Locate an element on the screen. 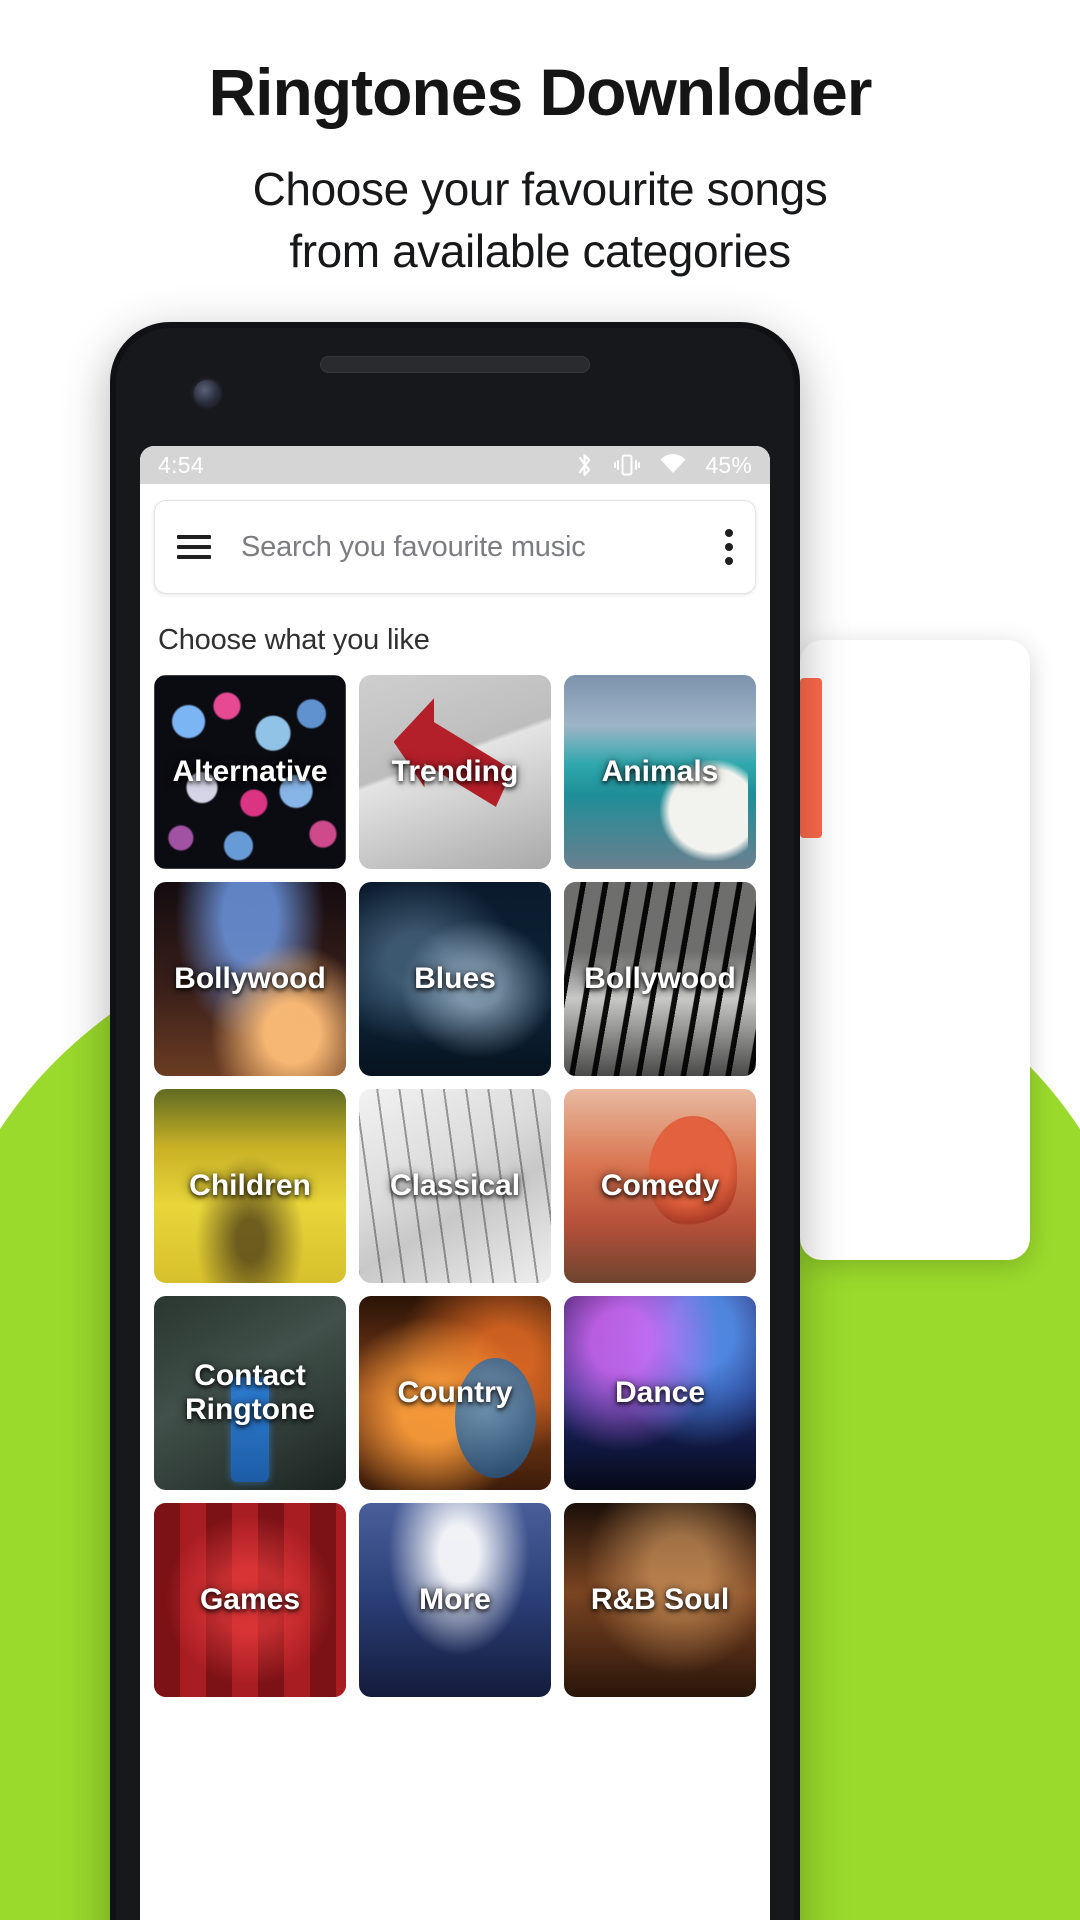 The width and height of the screenshot is (1080, 1920). category-tile-label: Dance is located at coordinates (660, 1392).